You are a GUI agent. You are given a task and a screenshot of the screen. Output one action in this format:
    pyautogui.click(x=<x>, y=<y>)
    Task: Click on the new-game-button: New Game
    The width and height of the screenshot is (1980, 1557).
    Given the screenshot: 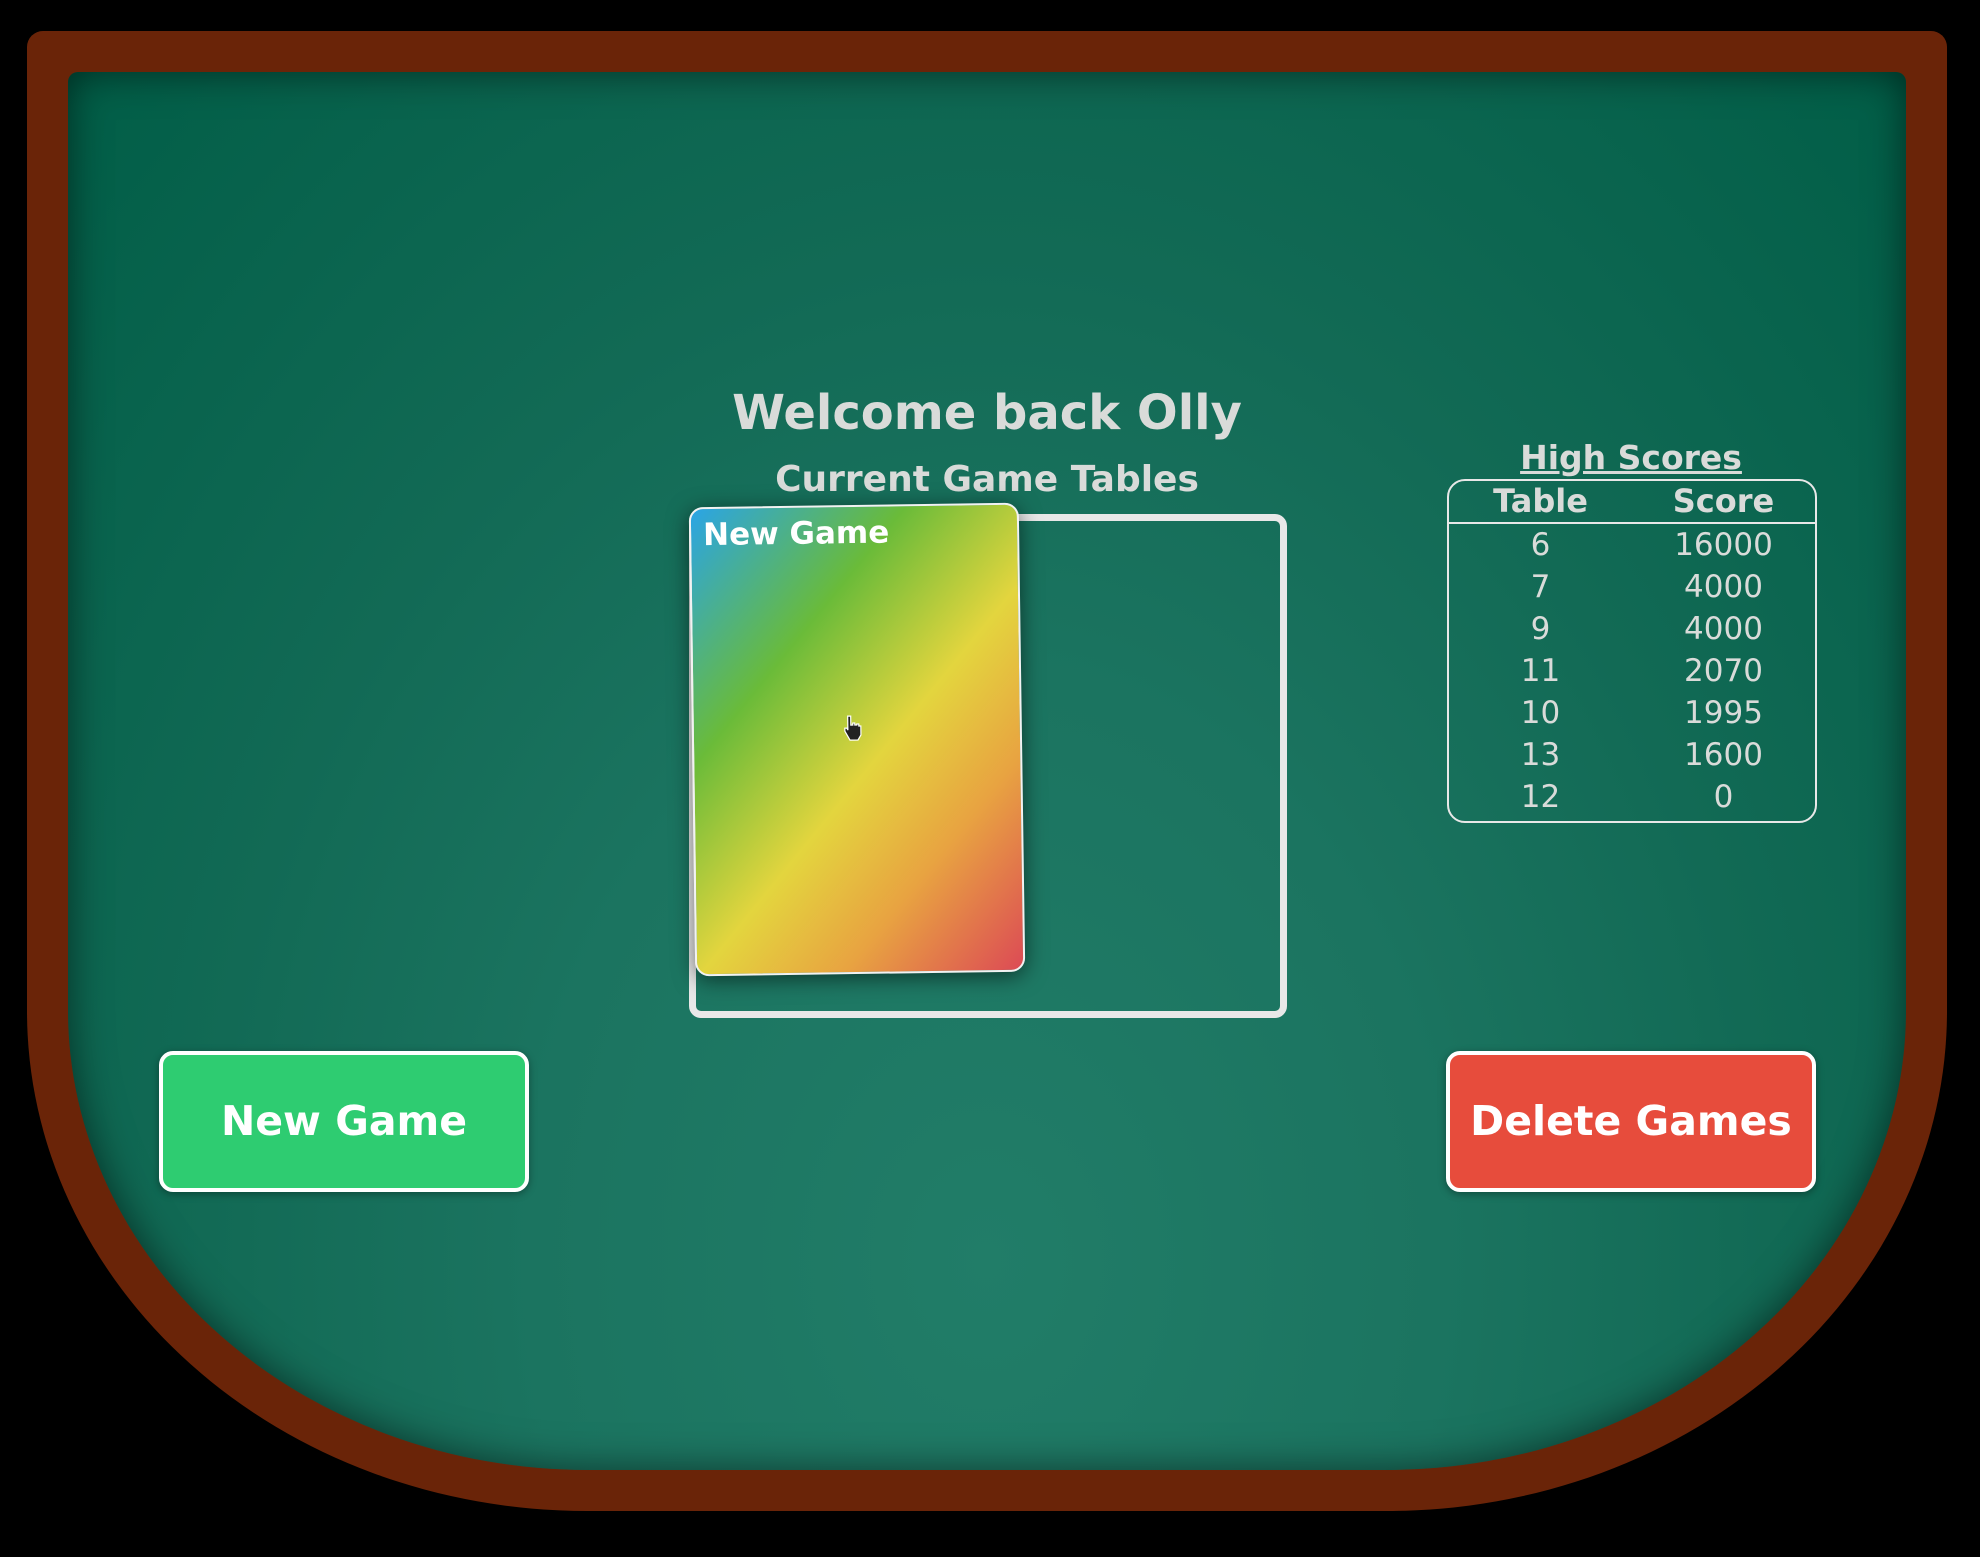 What is the action you would take?
    pyautogui.click(x=344, y=1121)
    